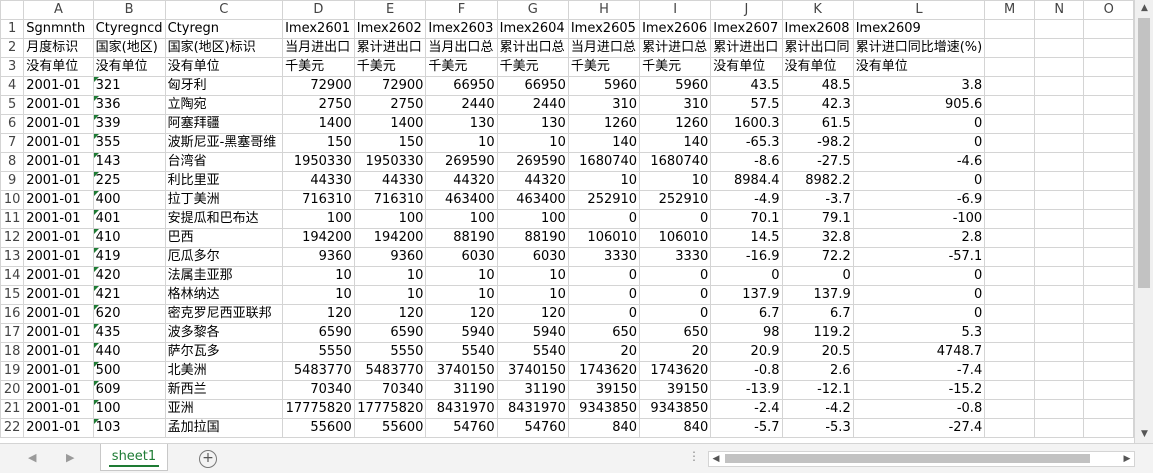  What do you see at coordinates (604, 200) in the screenshot?
I see `cell-h10: 252910` at bounding box center [604, 200].